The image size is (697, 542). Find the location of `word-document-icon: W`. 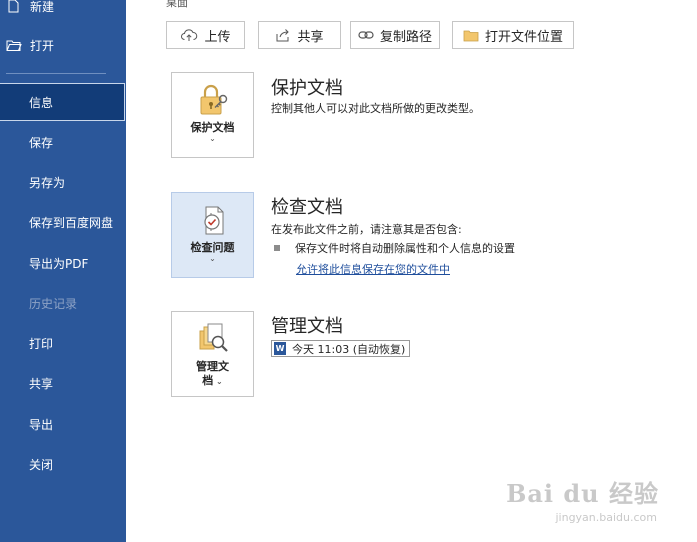

word-document-icon: W is located at coordinates (280, 348).